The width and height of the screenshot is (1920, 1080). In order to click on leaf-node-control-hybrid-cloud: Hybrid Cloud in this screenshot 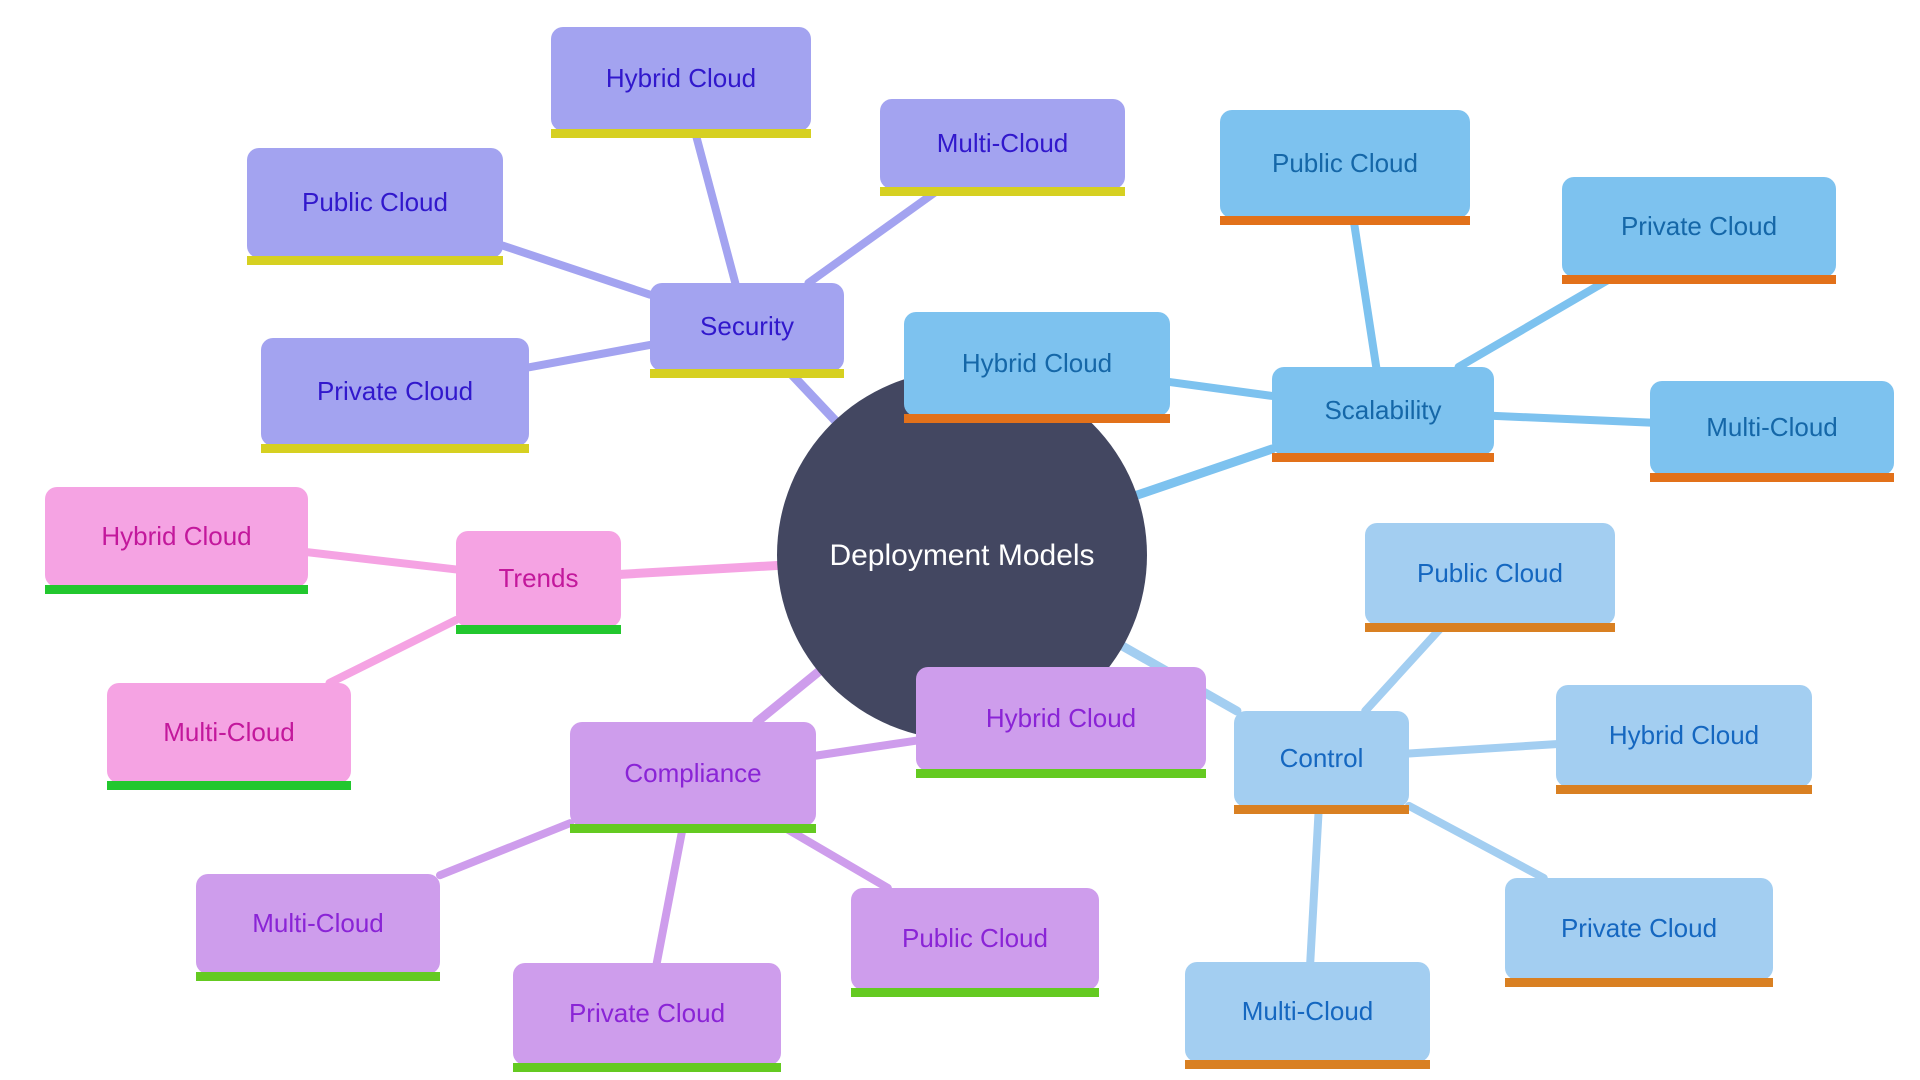, I will do `click(1684, 739)`.